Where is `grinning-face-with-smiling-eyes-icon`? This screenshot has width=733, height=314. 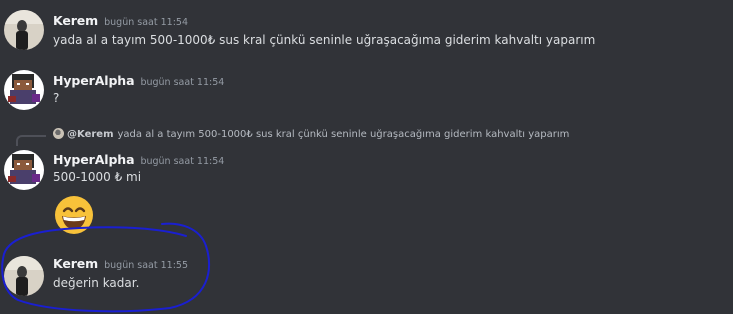
grinning-face-with-smiling-eyes-icon is located at coordinates (74, 215).